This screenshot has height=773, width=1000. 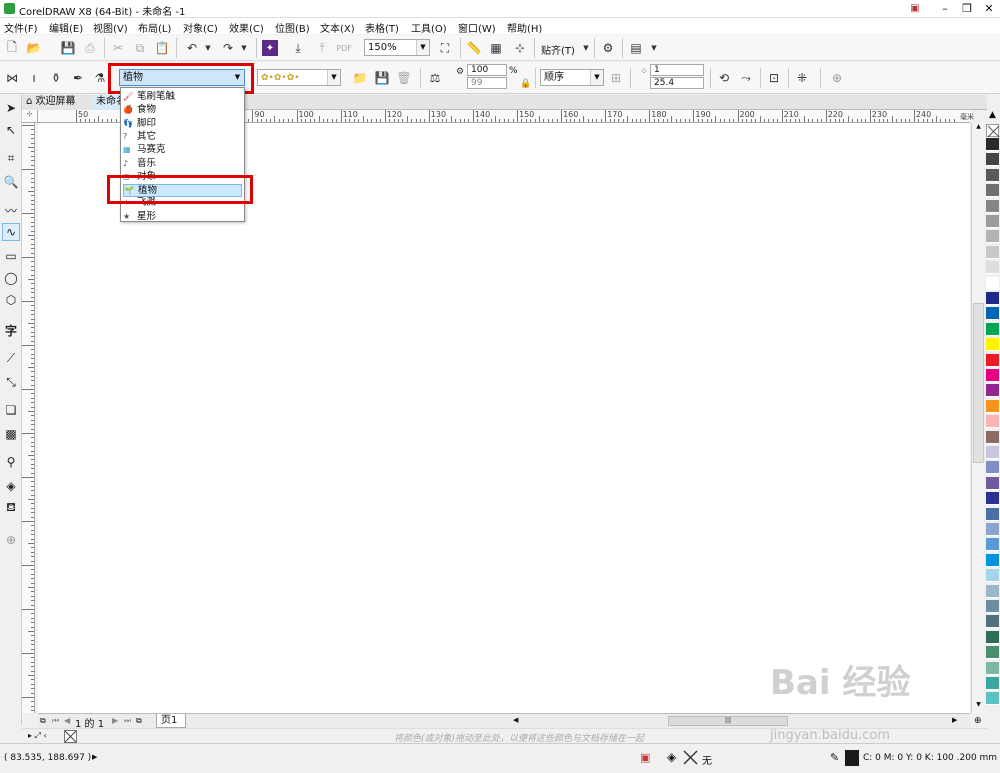 I want to click on dropdown-item: 🖌 笔刷笔触, so click(x=182, y=97).